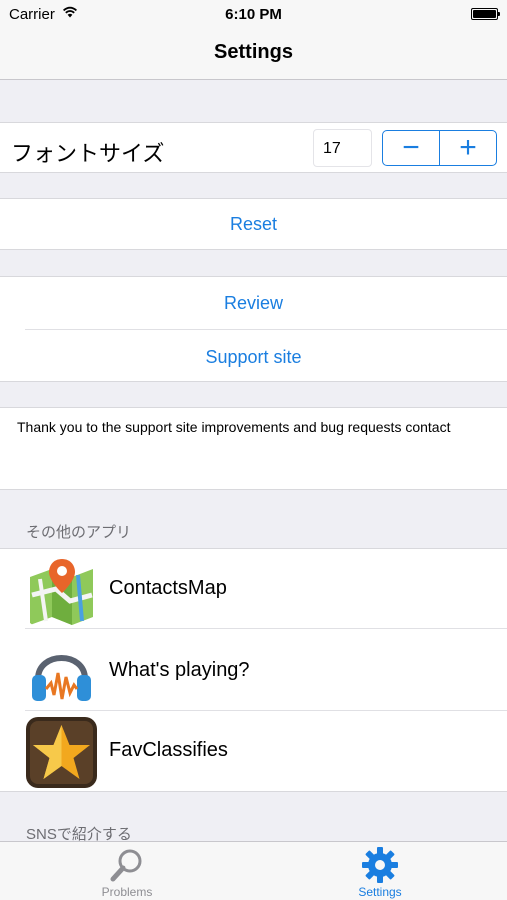 The height and width of the screenshot is (900, 507). I want to click on map-pin-icon, so click(61, 590).